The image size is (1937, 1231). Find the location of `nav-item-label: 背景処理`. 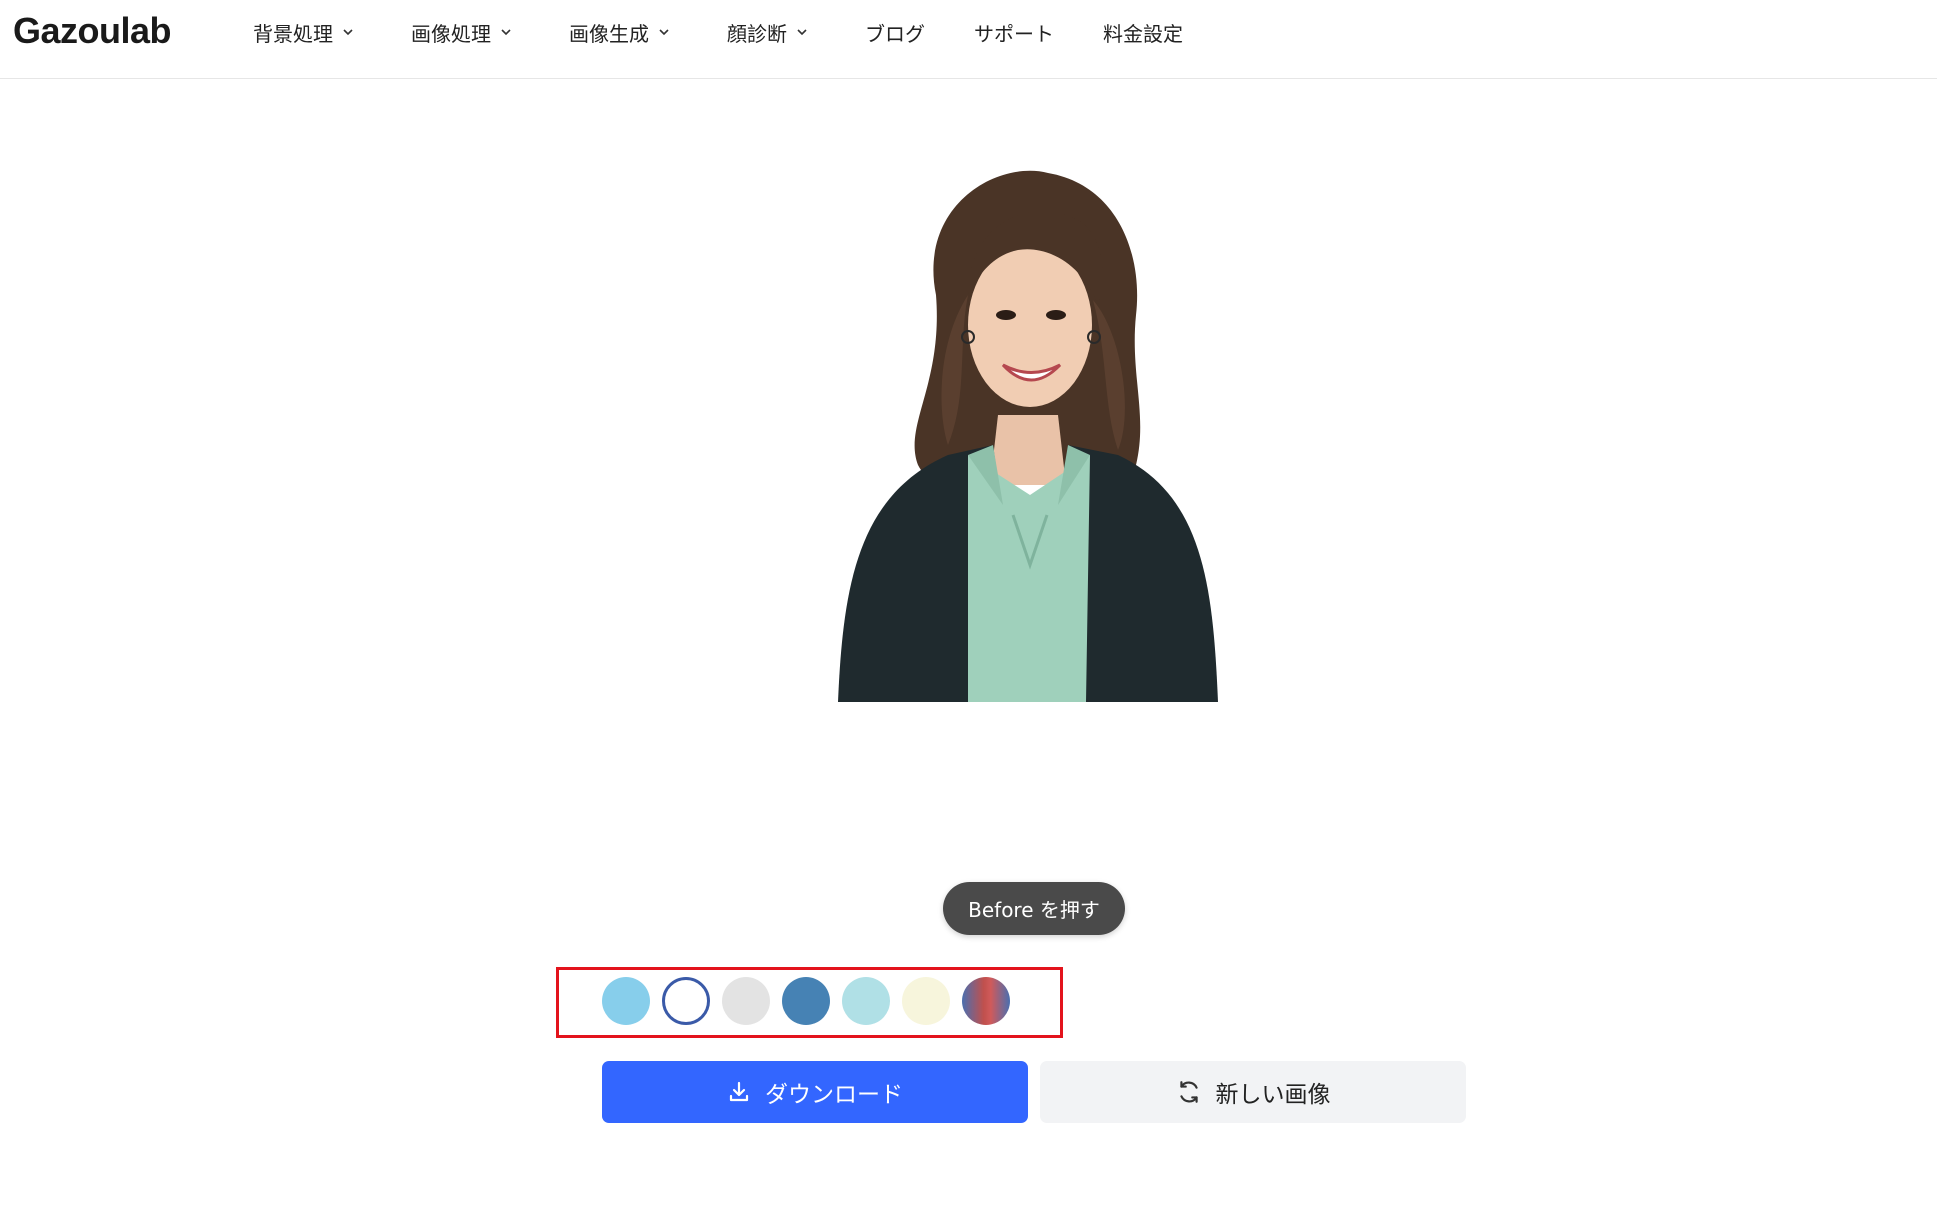

nav-item-label: 背景処理 is located at coordinates (293, 33).